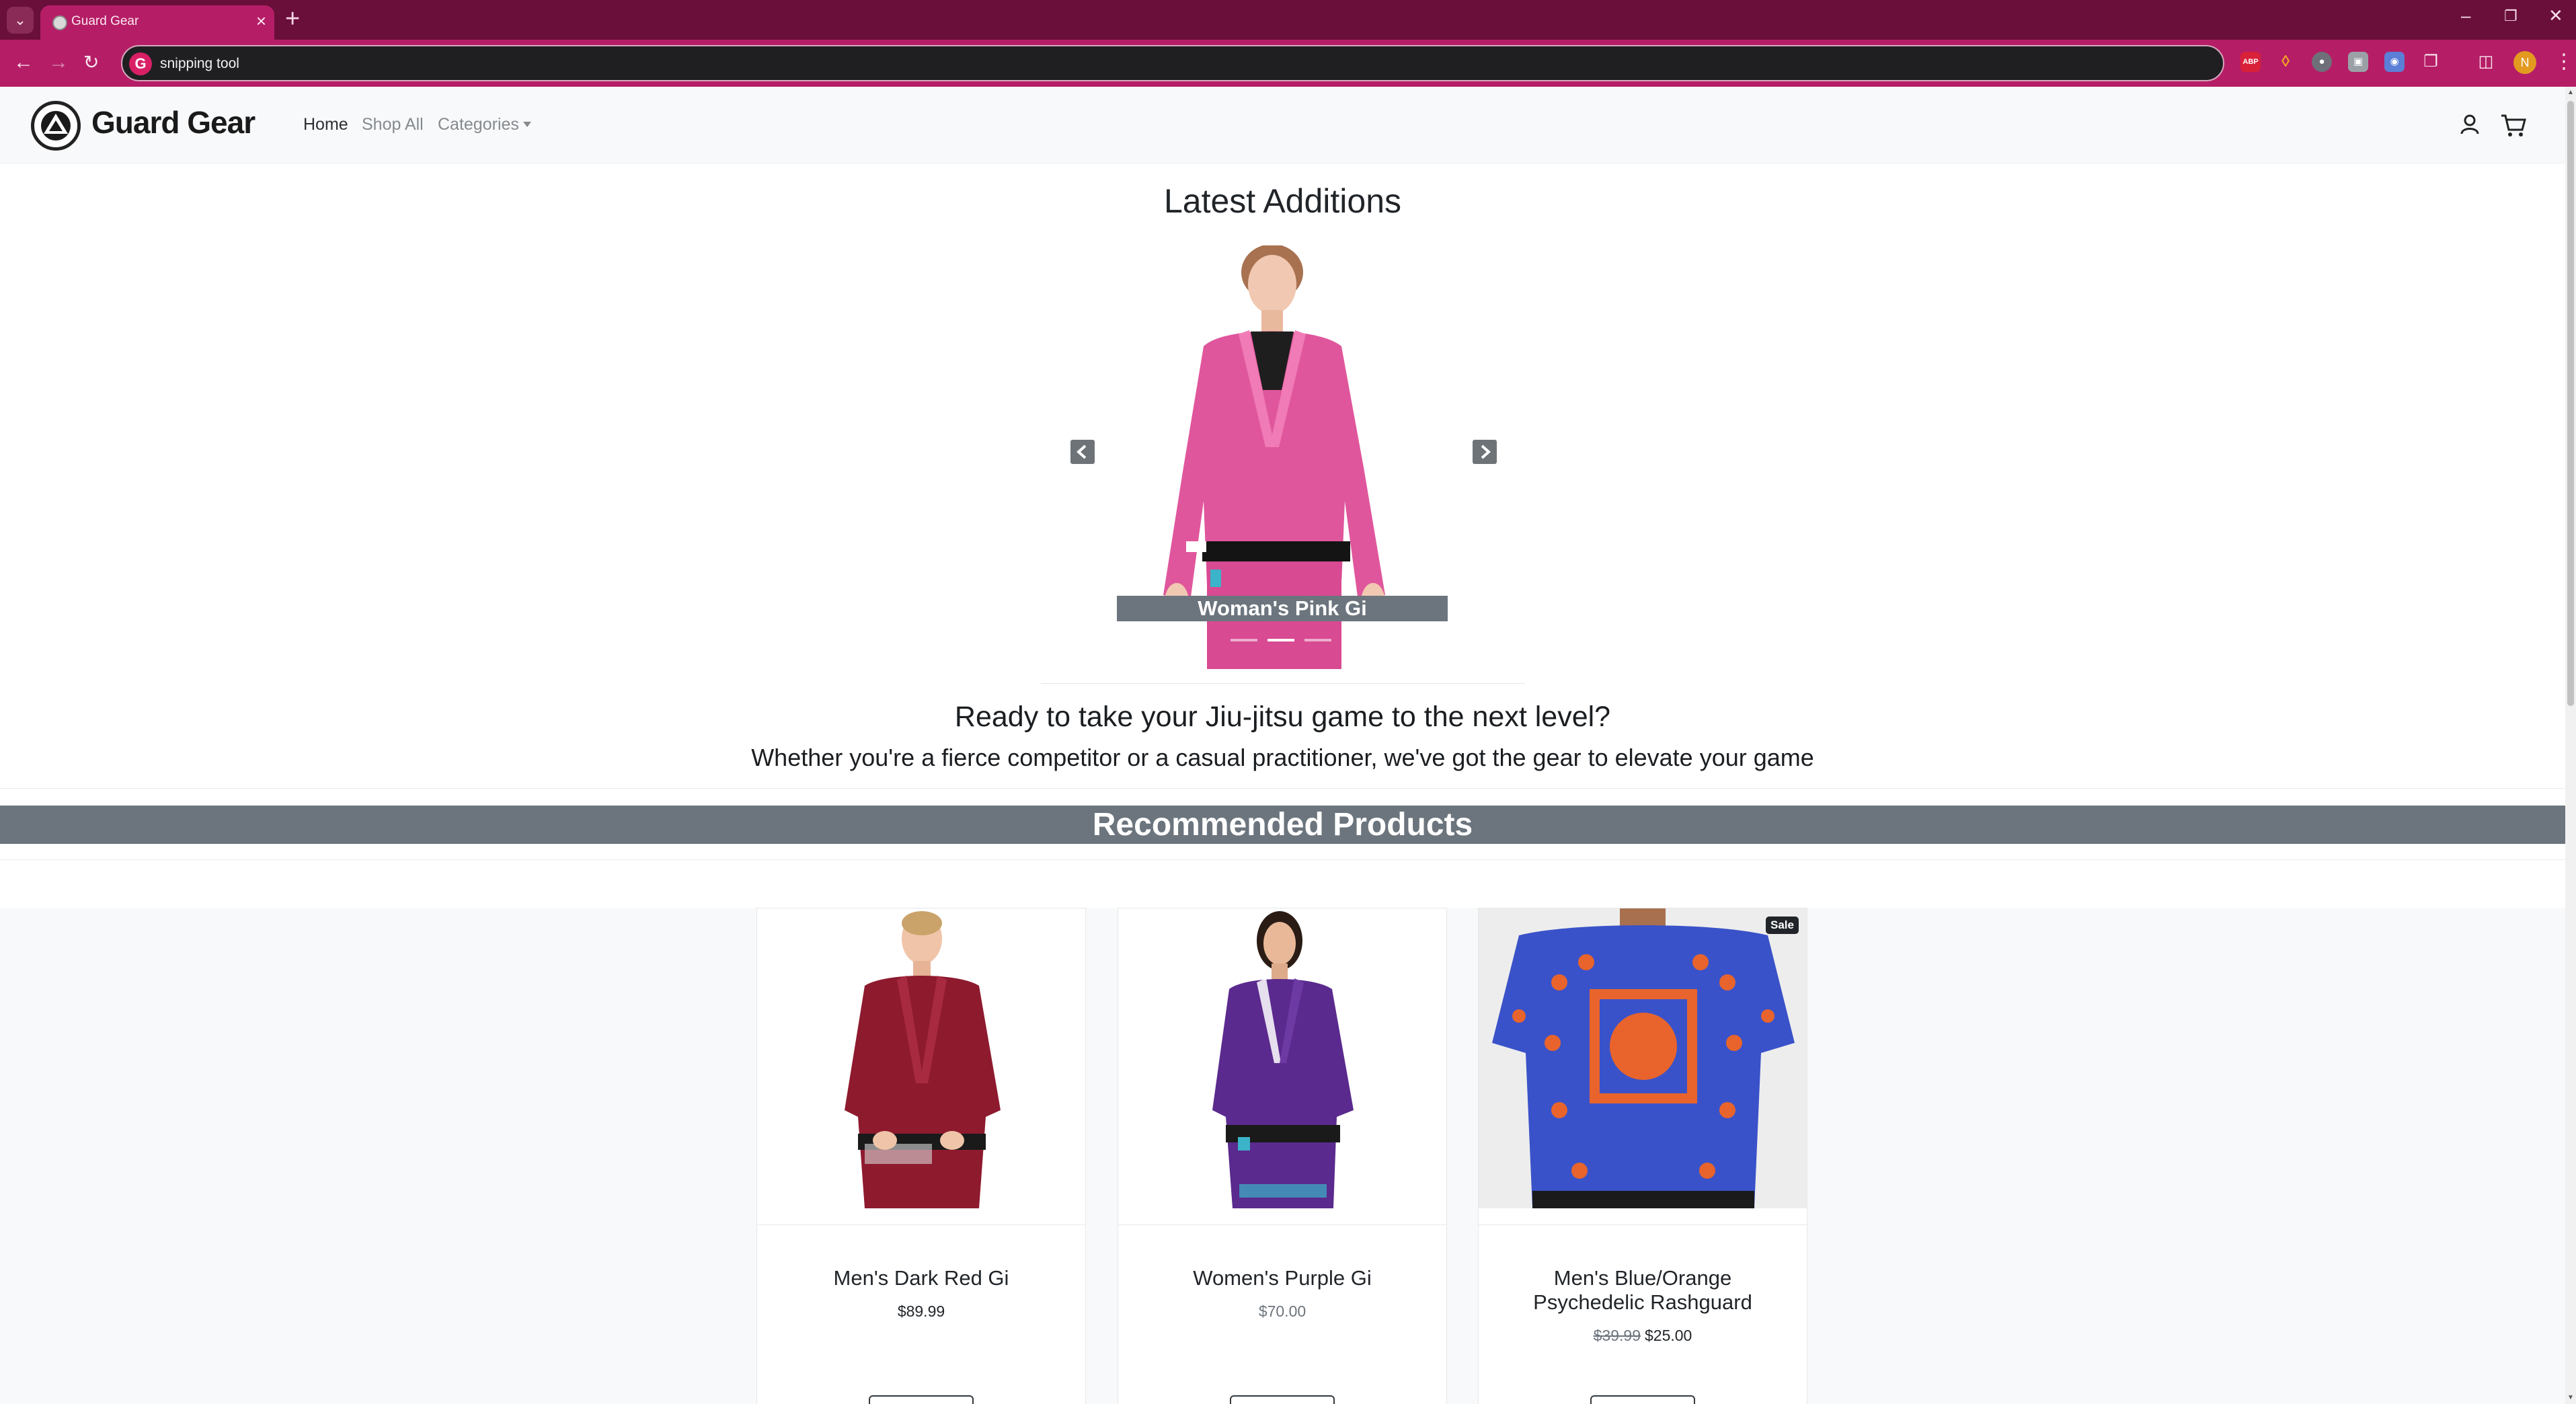 This screenshot has width=2576, height=1404. I want to click on product-old-price: $39.99, so click(1617, 1335).